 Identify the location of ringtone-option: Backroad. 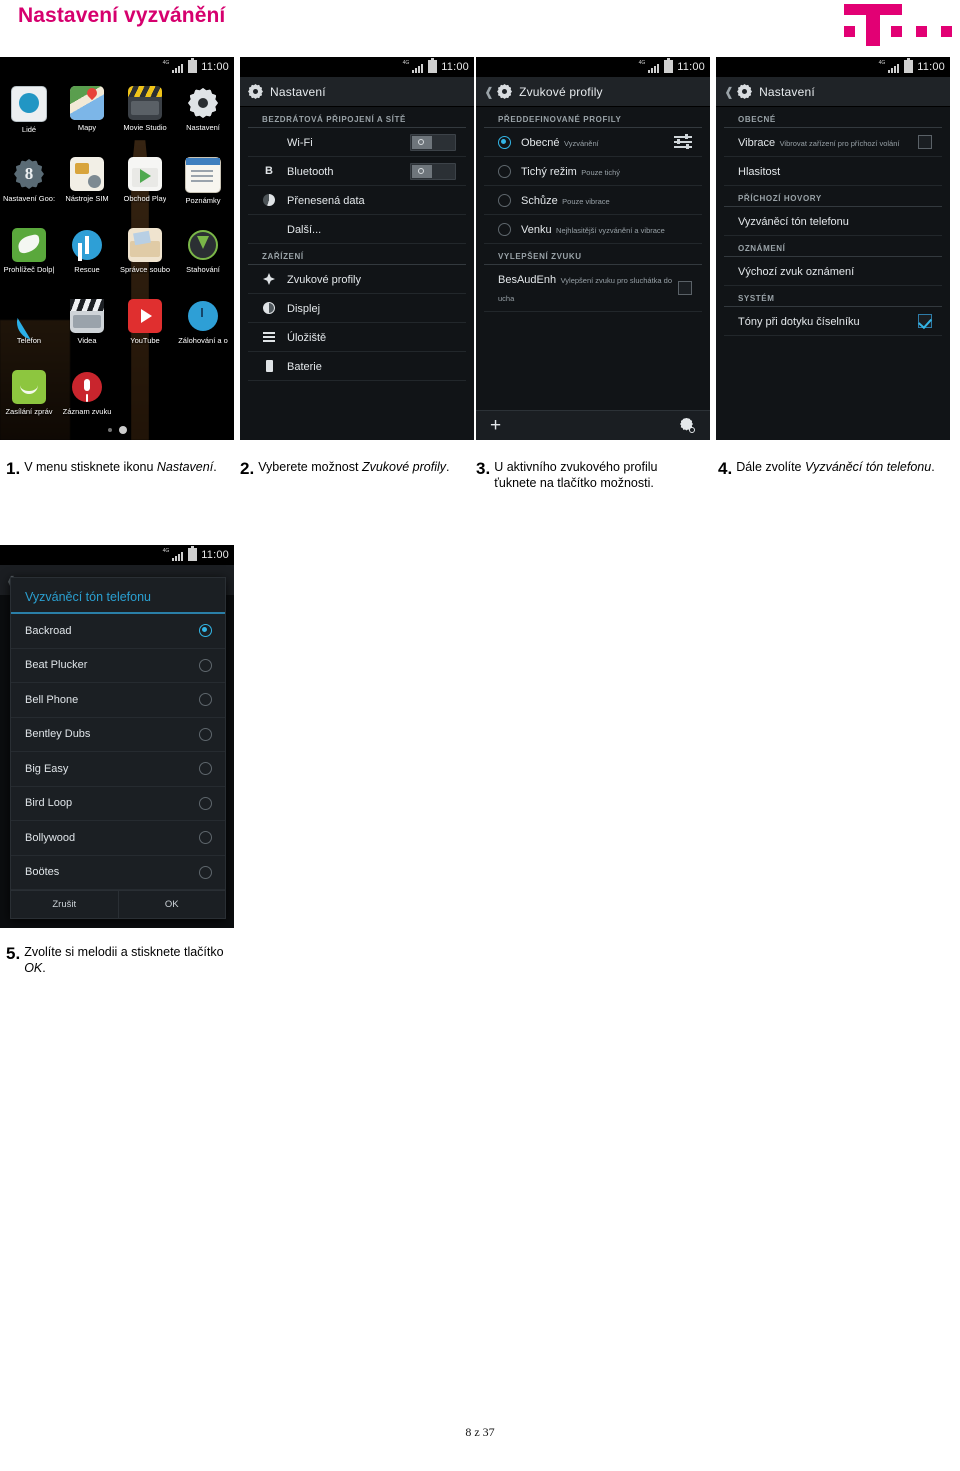
(118, 631).